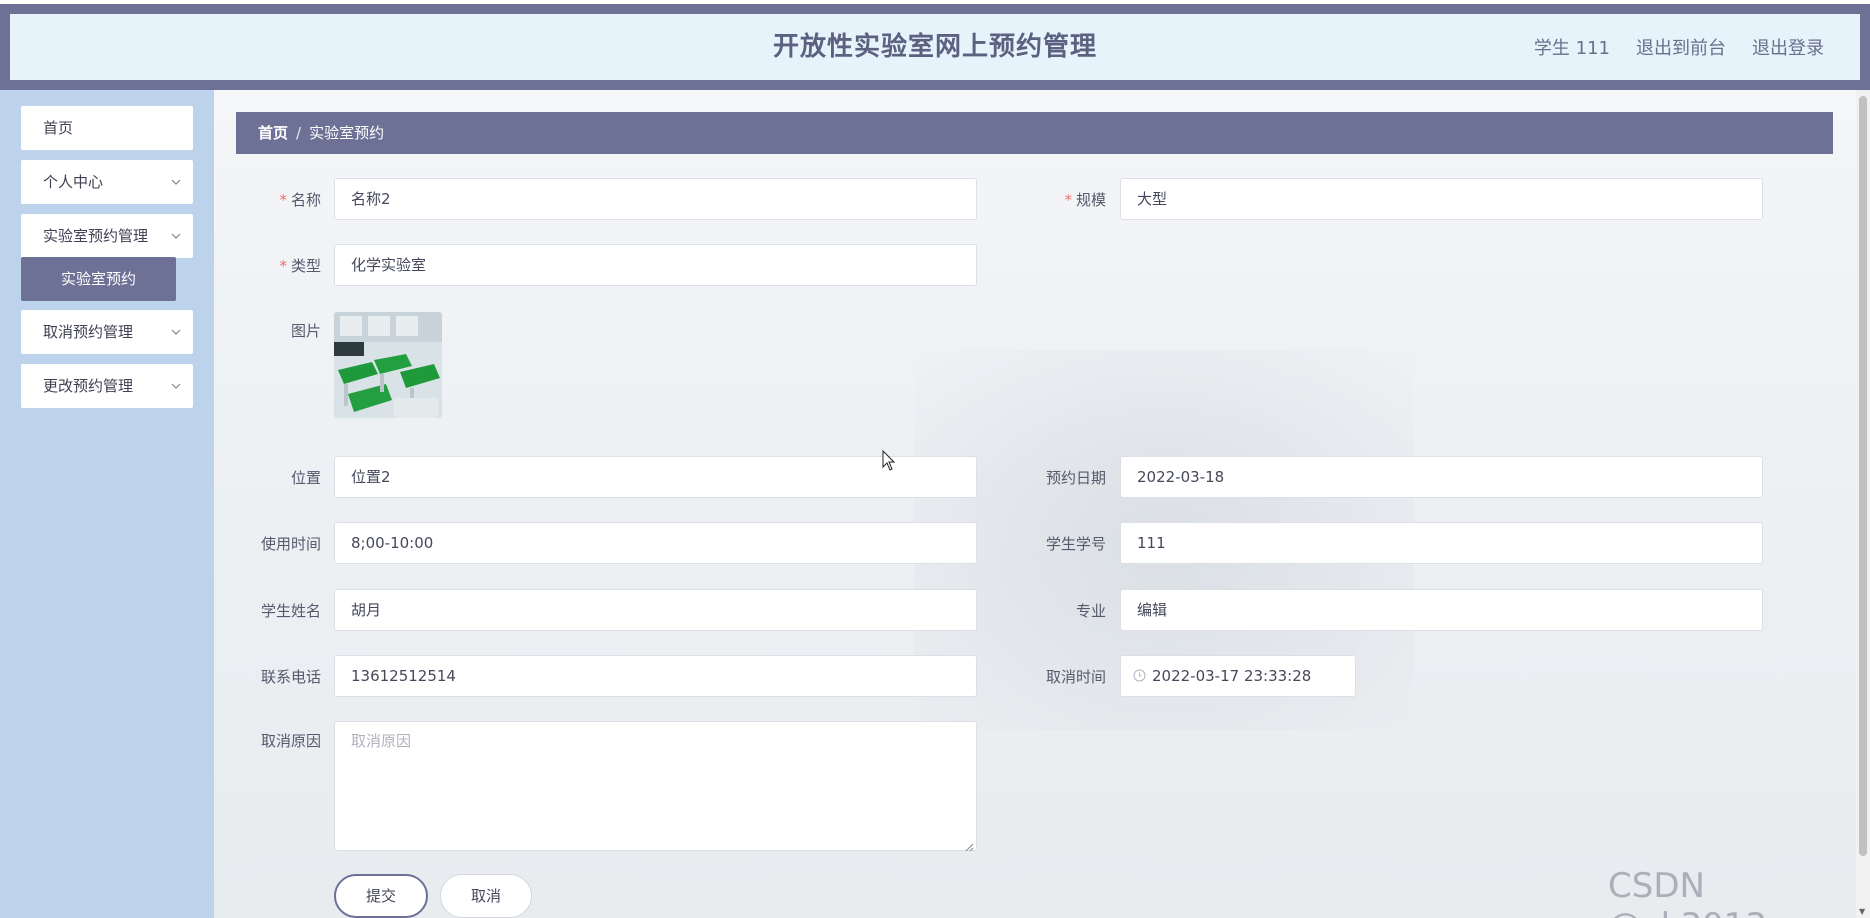 Image resolution: width=1870 pixels, height=918 pixels. Describe the element at coordinates (1232, 676) in the screenshot. I see `cancel-time-value: 2022-03-17 23:33:28` at that location.